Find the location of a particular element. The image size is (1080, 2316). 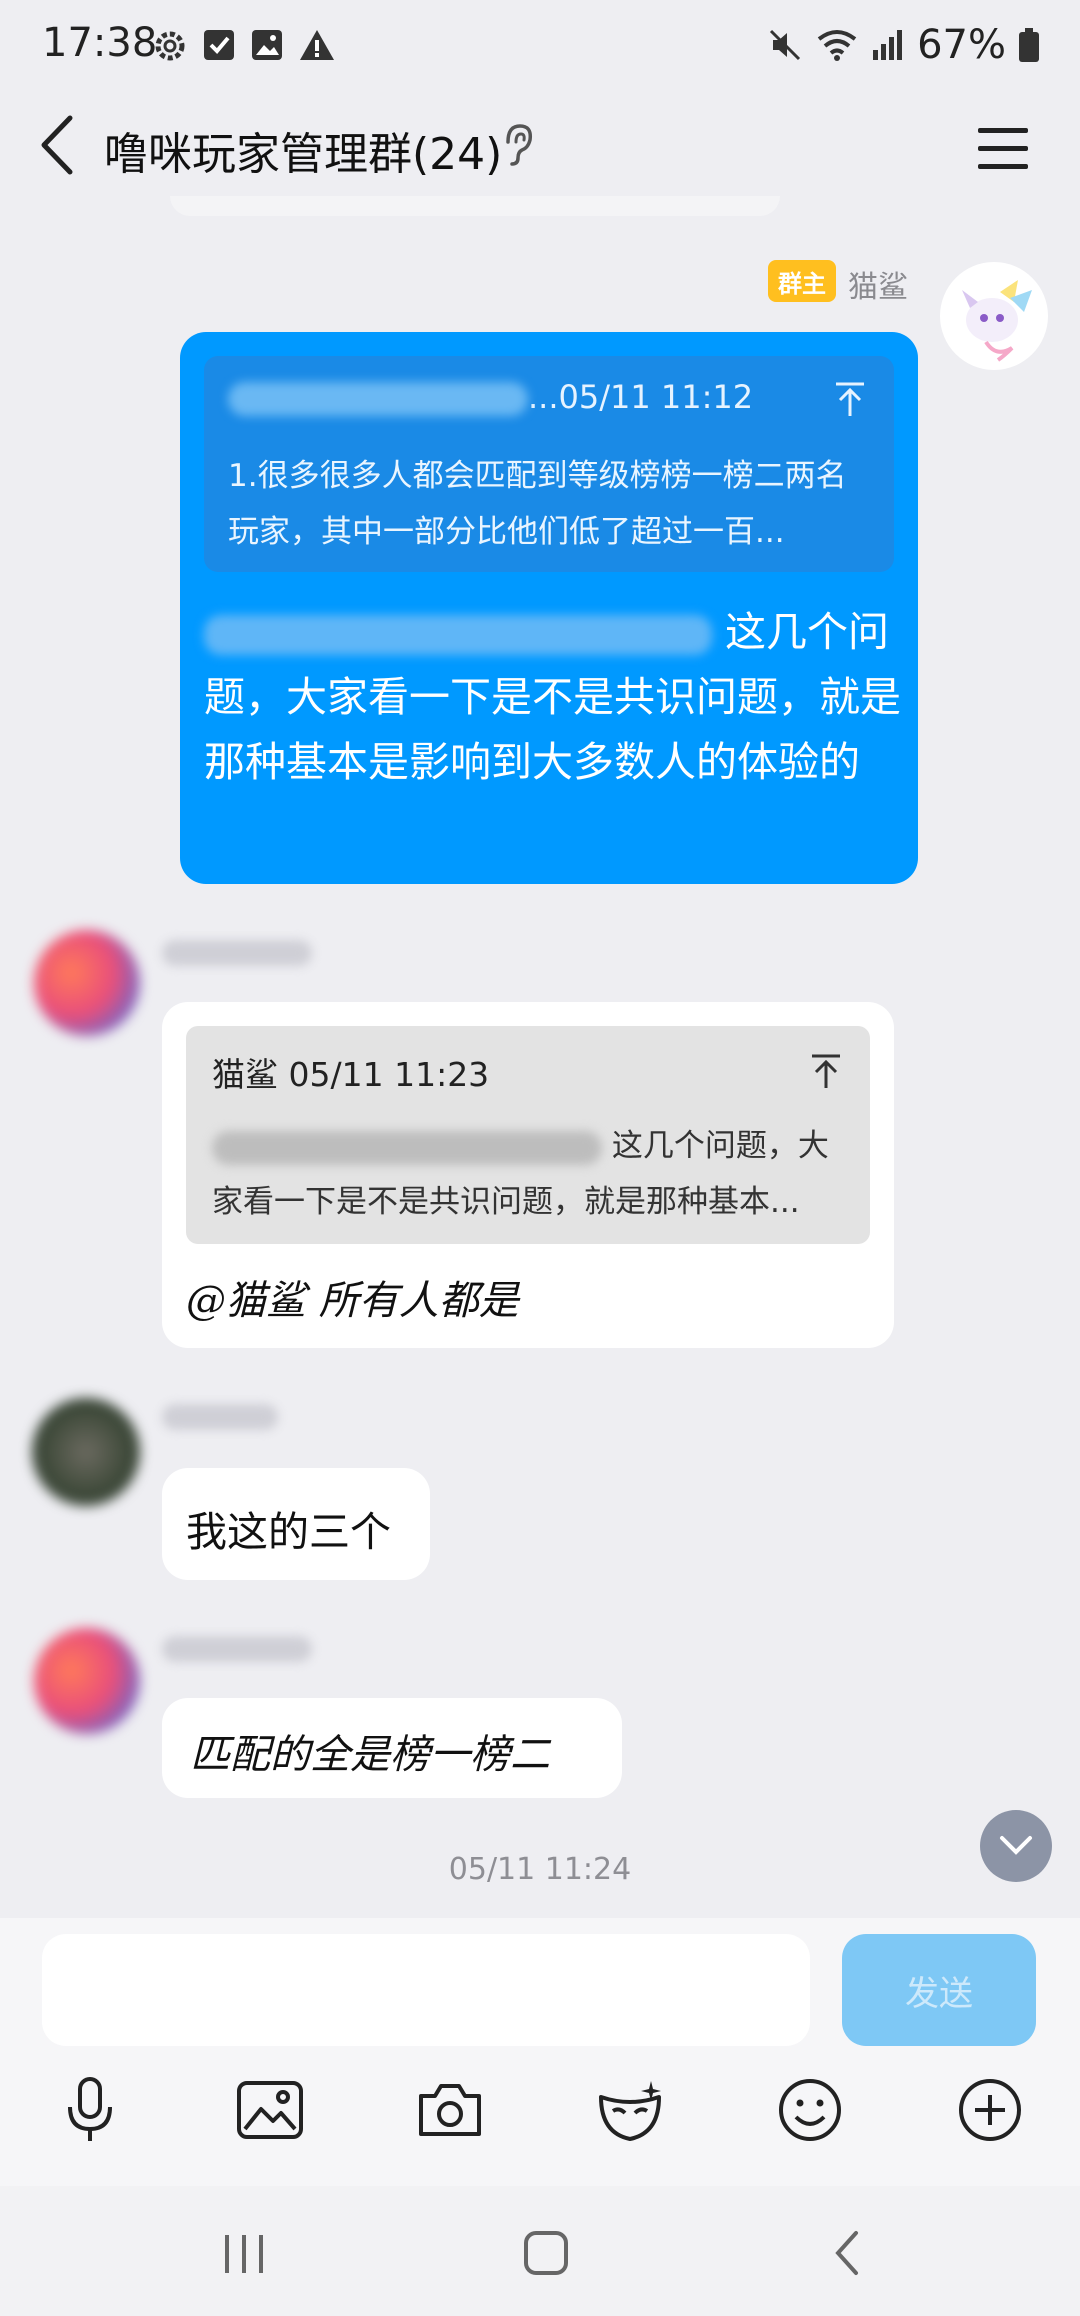

message-input is located at coordinates (426, 1990).